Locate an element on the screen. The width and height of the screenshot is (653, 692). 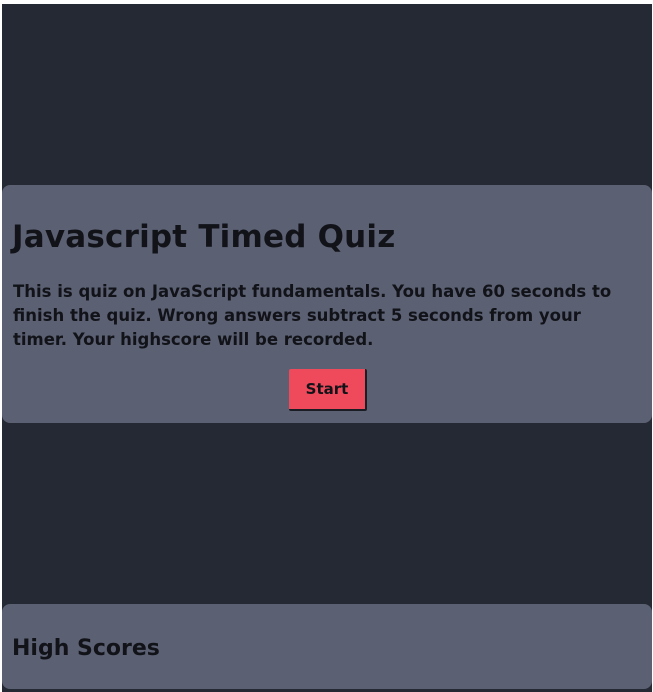
start-button: Start is located at coordinates (328, 390).